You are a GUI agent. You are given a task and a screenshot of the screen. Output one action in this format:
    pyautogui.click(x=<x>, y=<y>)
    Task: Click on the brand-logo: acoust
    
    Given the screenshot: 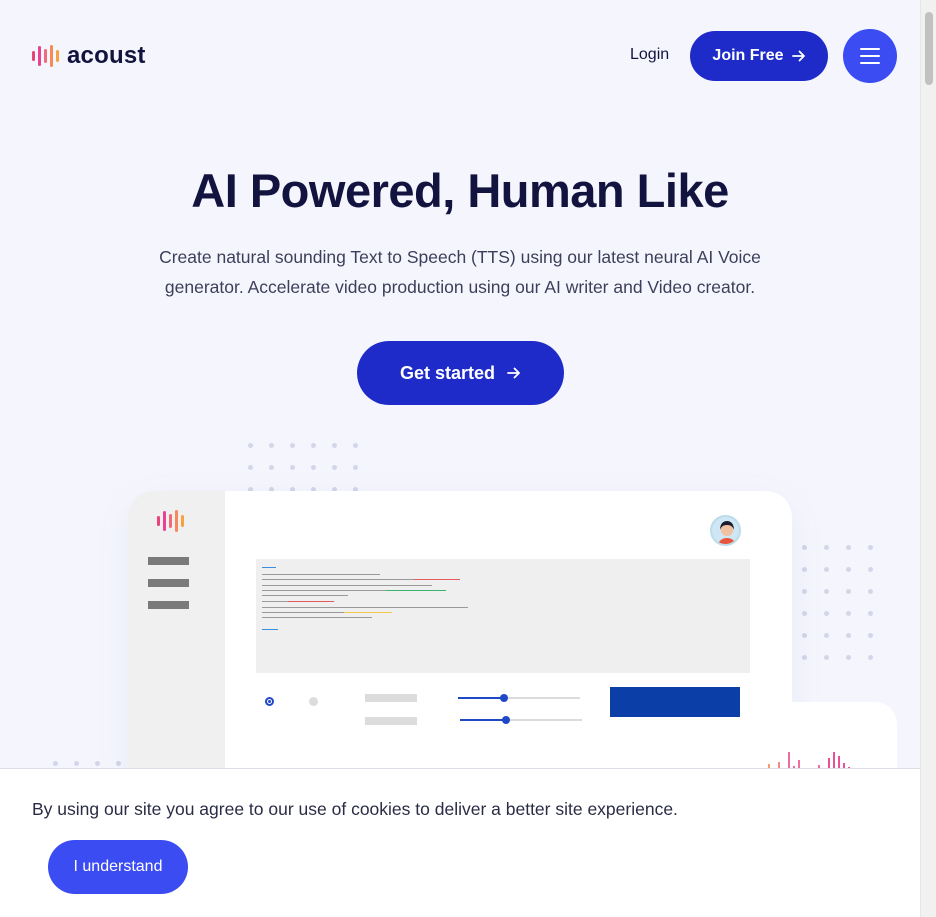 What is the action you would take?
    pyautogui.click(x=89, y=56)
    